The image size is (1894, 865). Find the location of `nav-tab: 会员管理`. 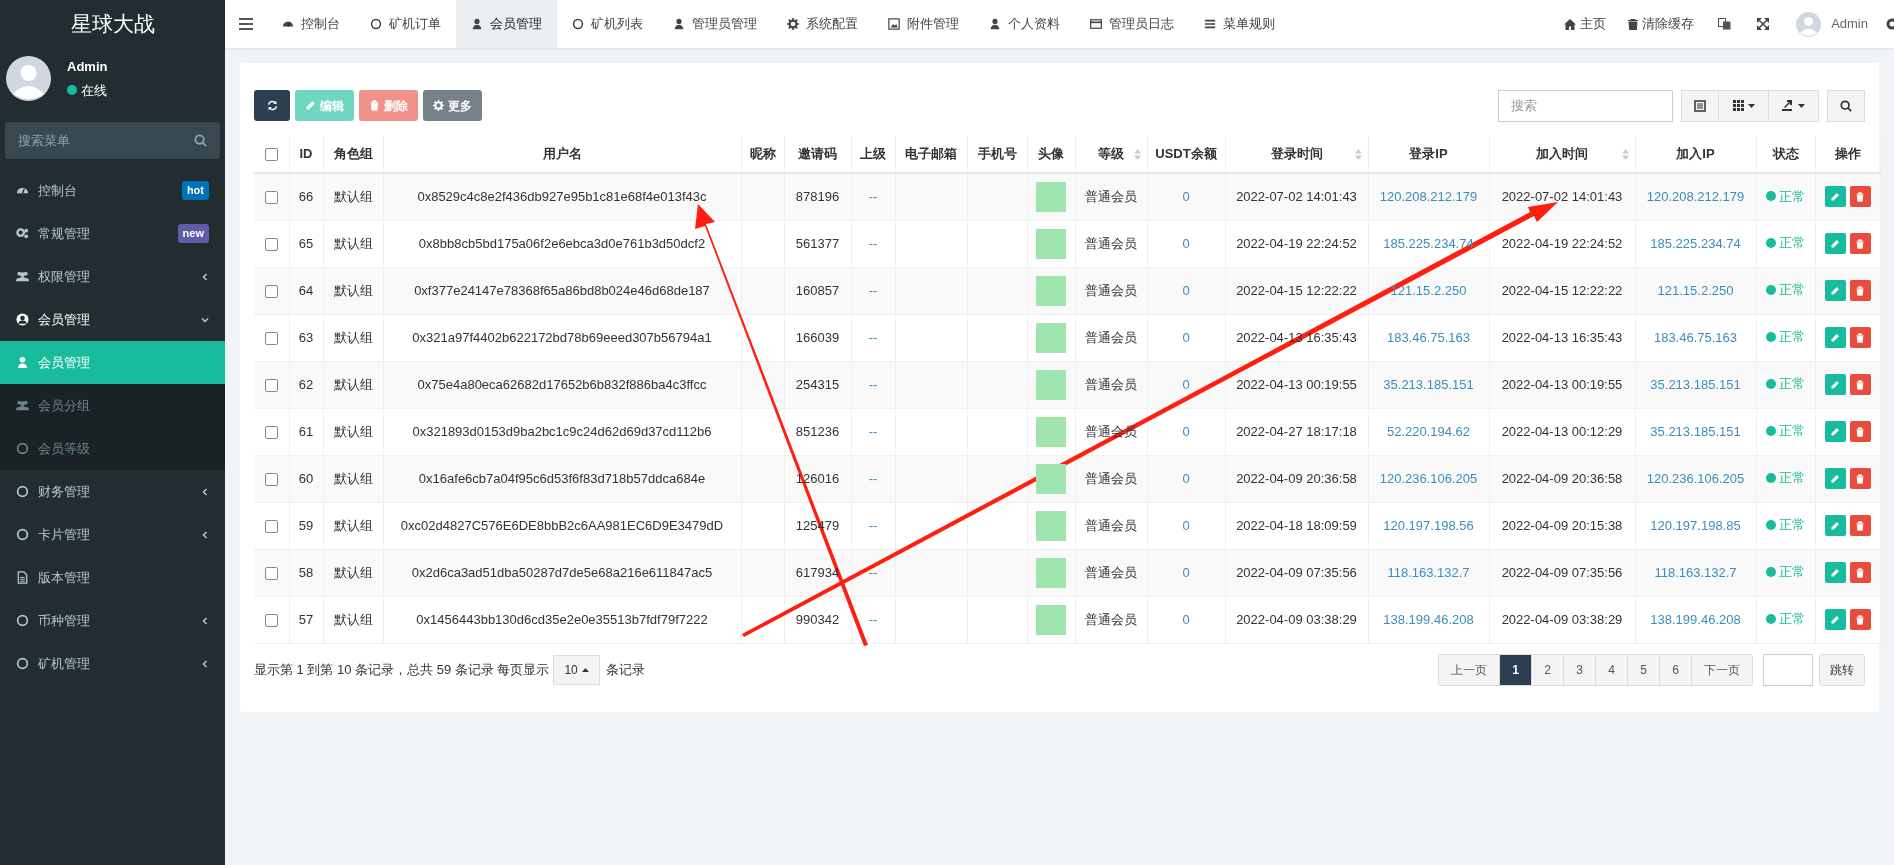

nav-tab: 会员管理 is located at coordinates (506, 24).